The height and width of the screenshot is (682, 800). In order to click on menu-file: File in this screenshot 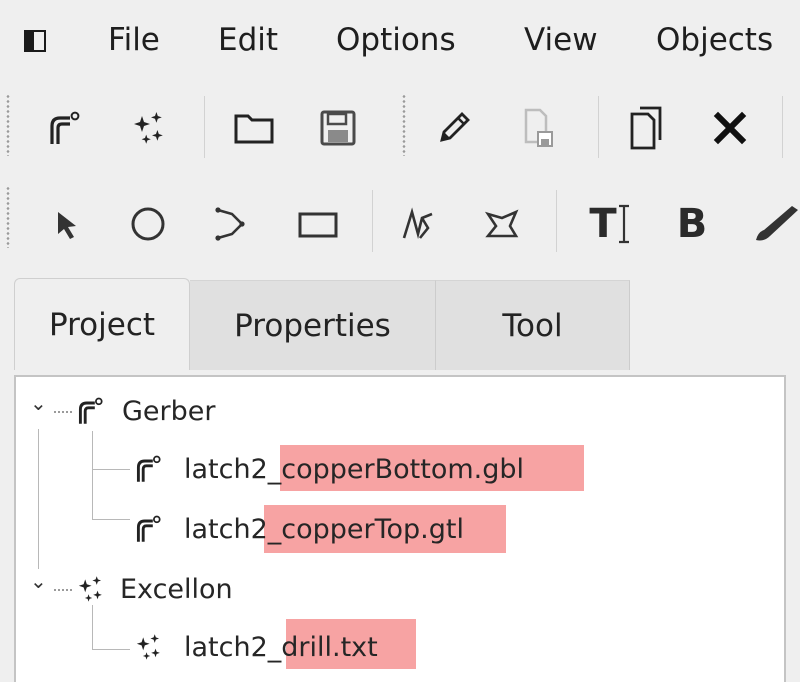, I will do `click(134, 40)`.